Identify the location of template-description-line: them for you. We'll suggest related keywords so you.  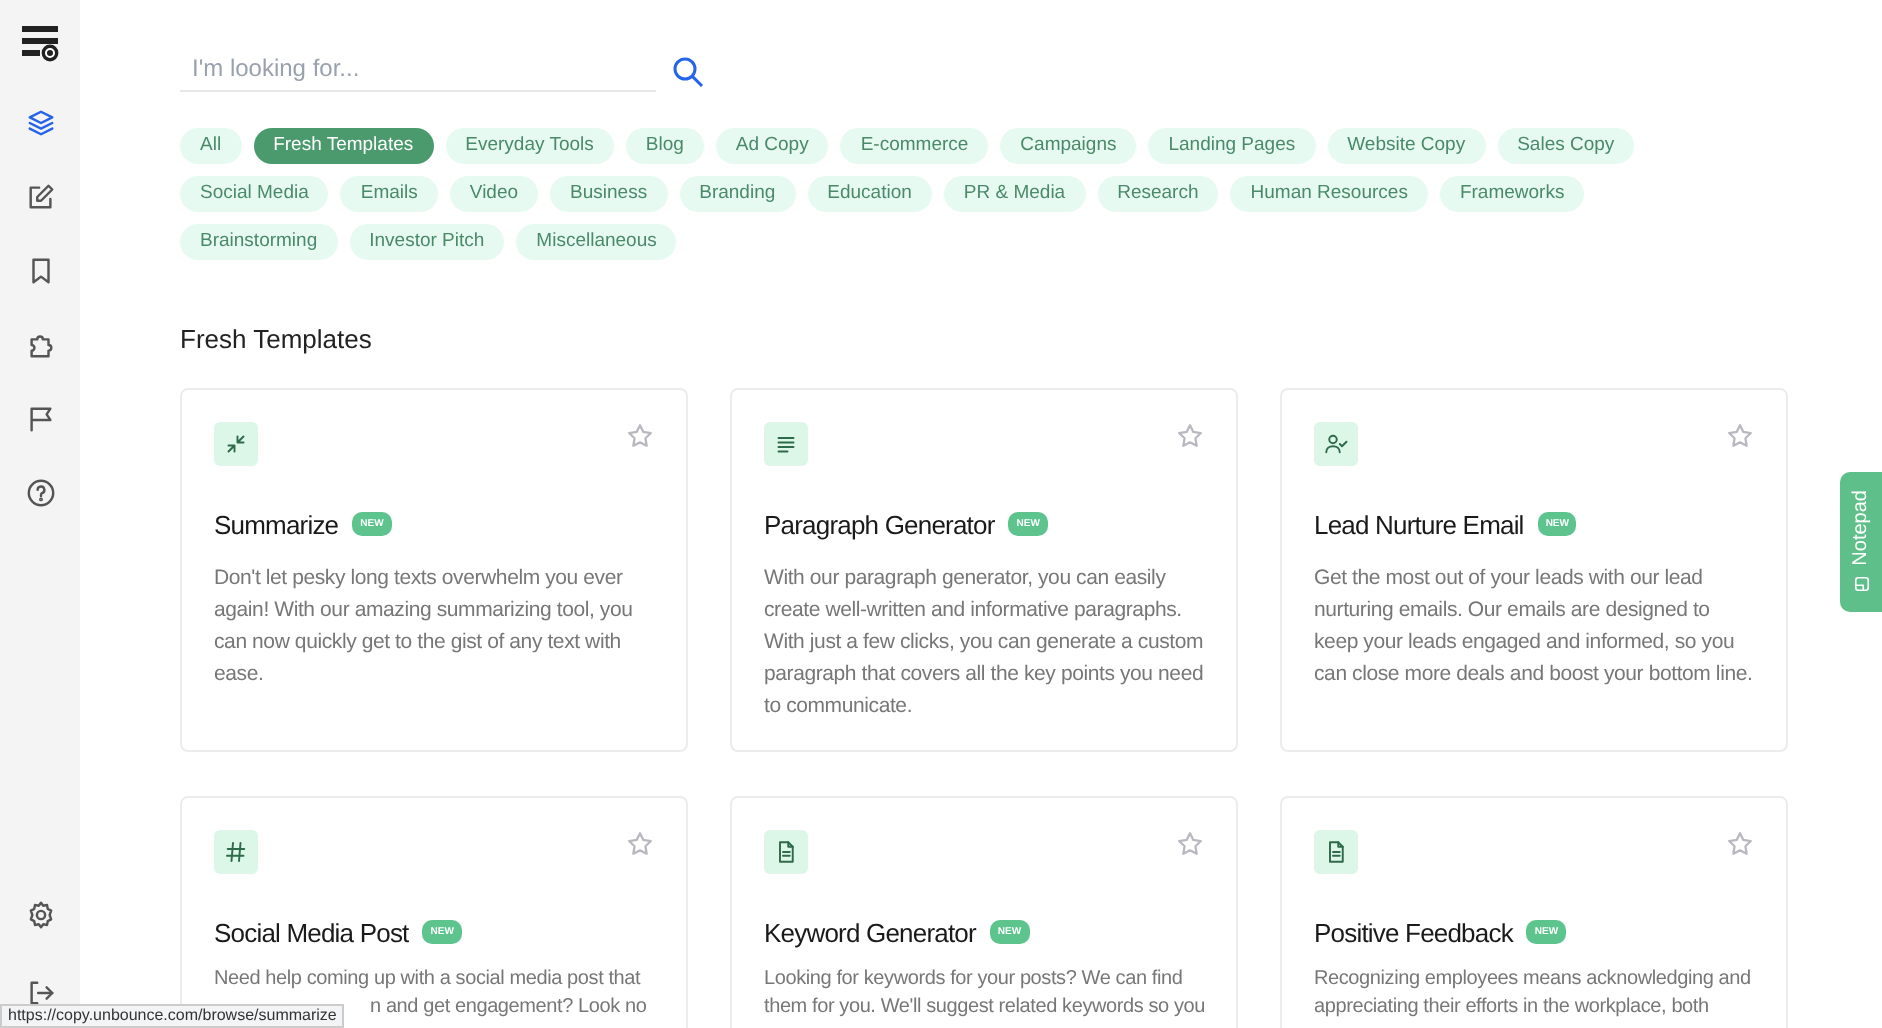
(985, 1008).